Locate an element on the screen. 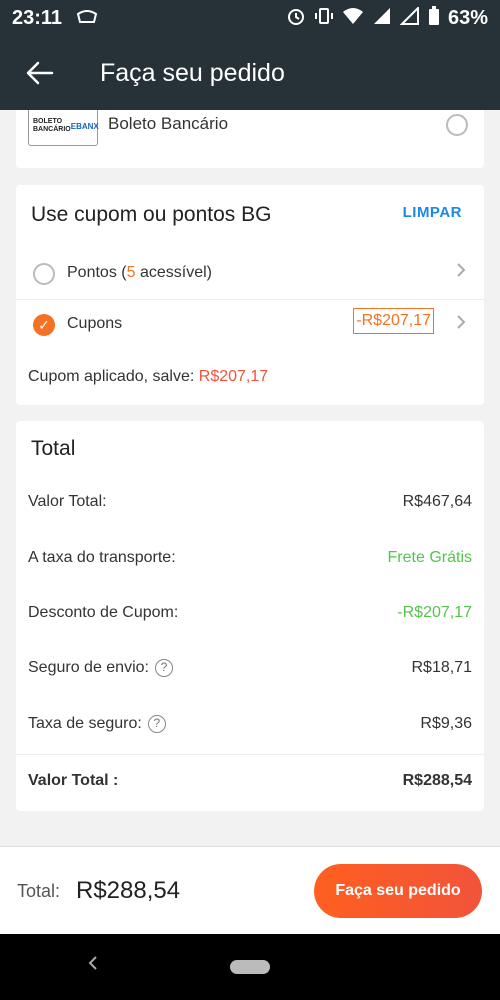  battery-percent: 63% is located at coordinates (467, 17).